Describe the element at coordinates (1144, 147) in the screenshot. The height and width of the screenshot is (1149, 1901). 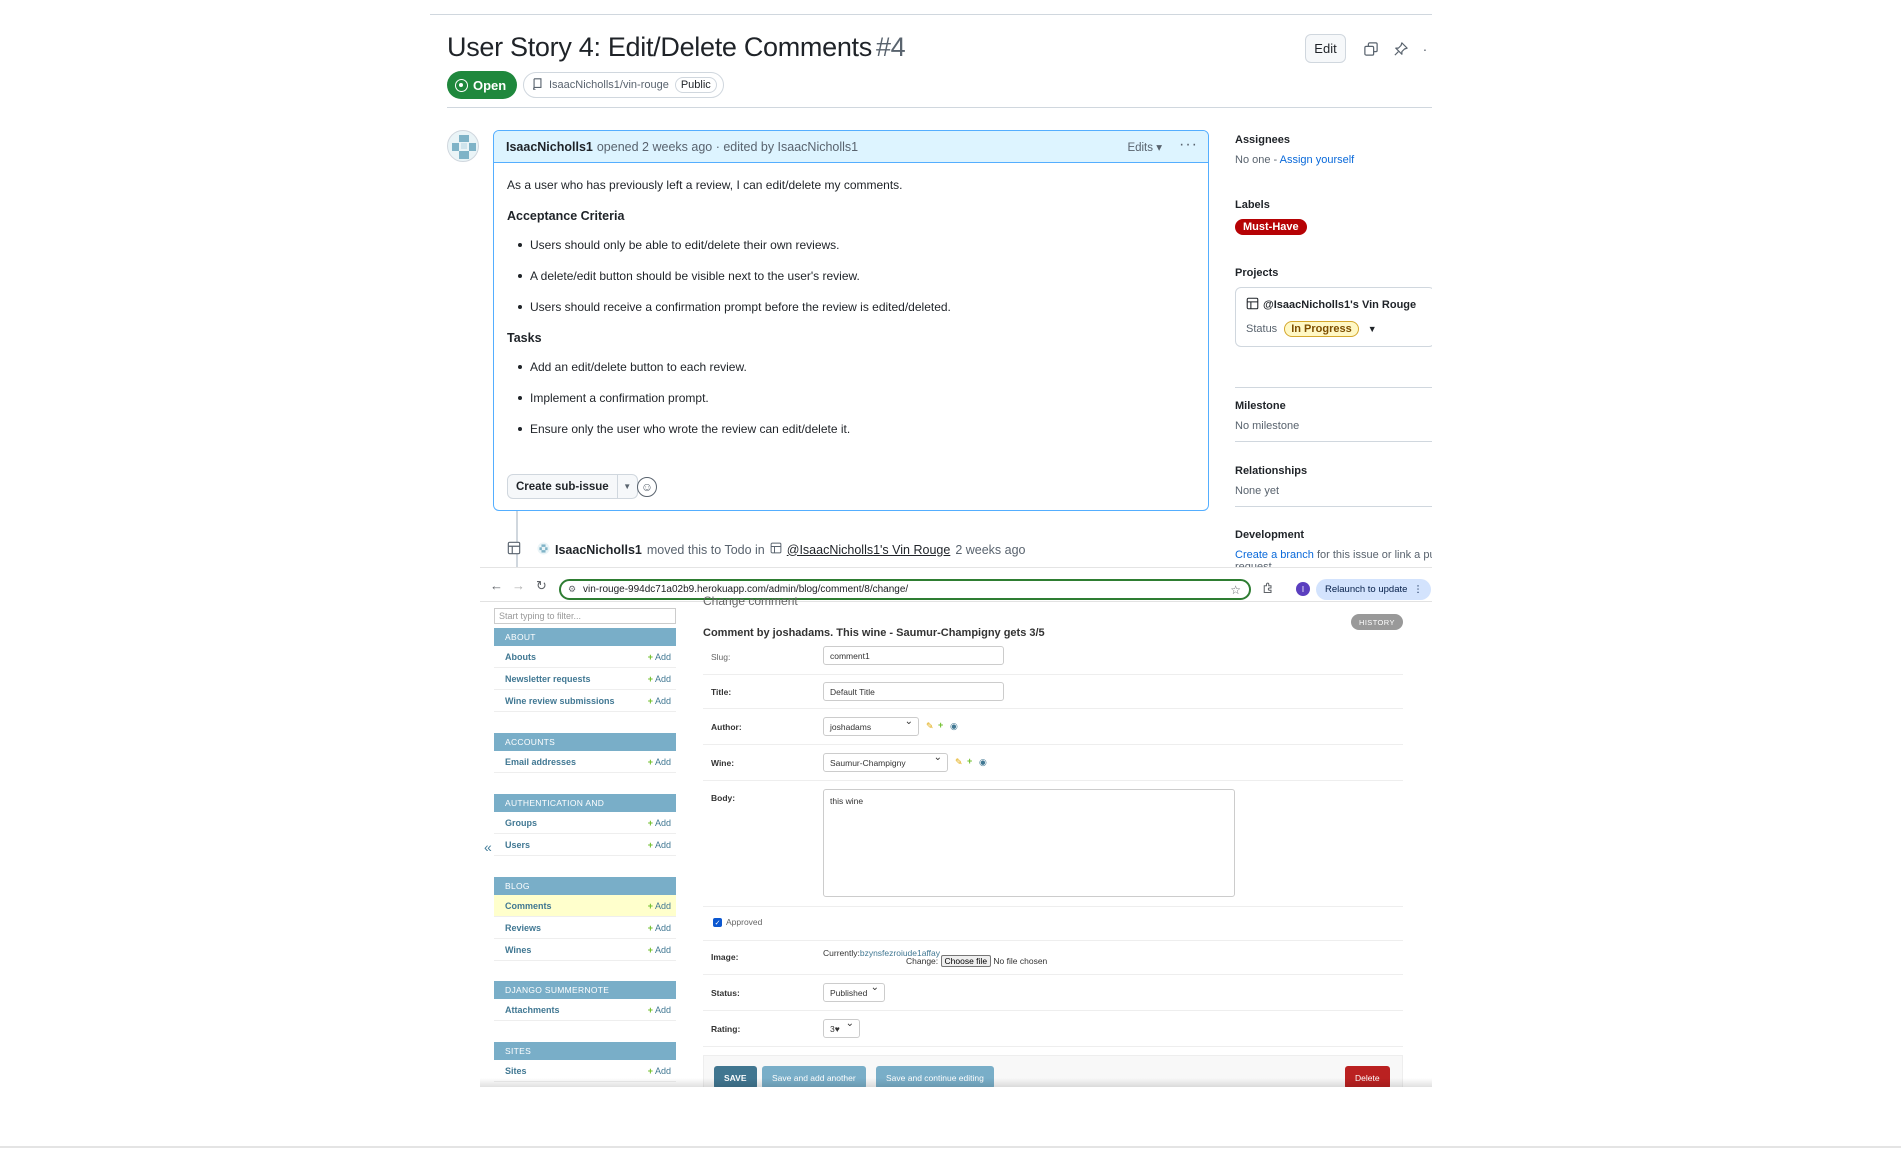
I see `edits-dropdown: Edits ▾` at that location.